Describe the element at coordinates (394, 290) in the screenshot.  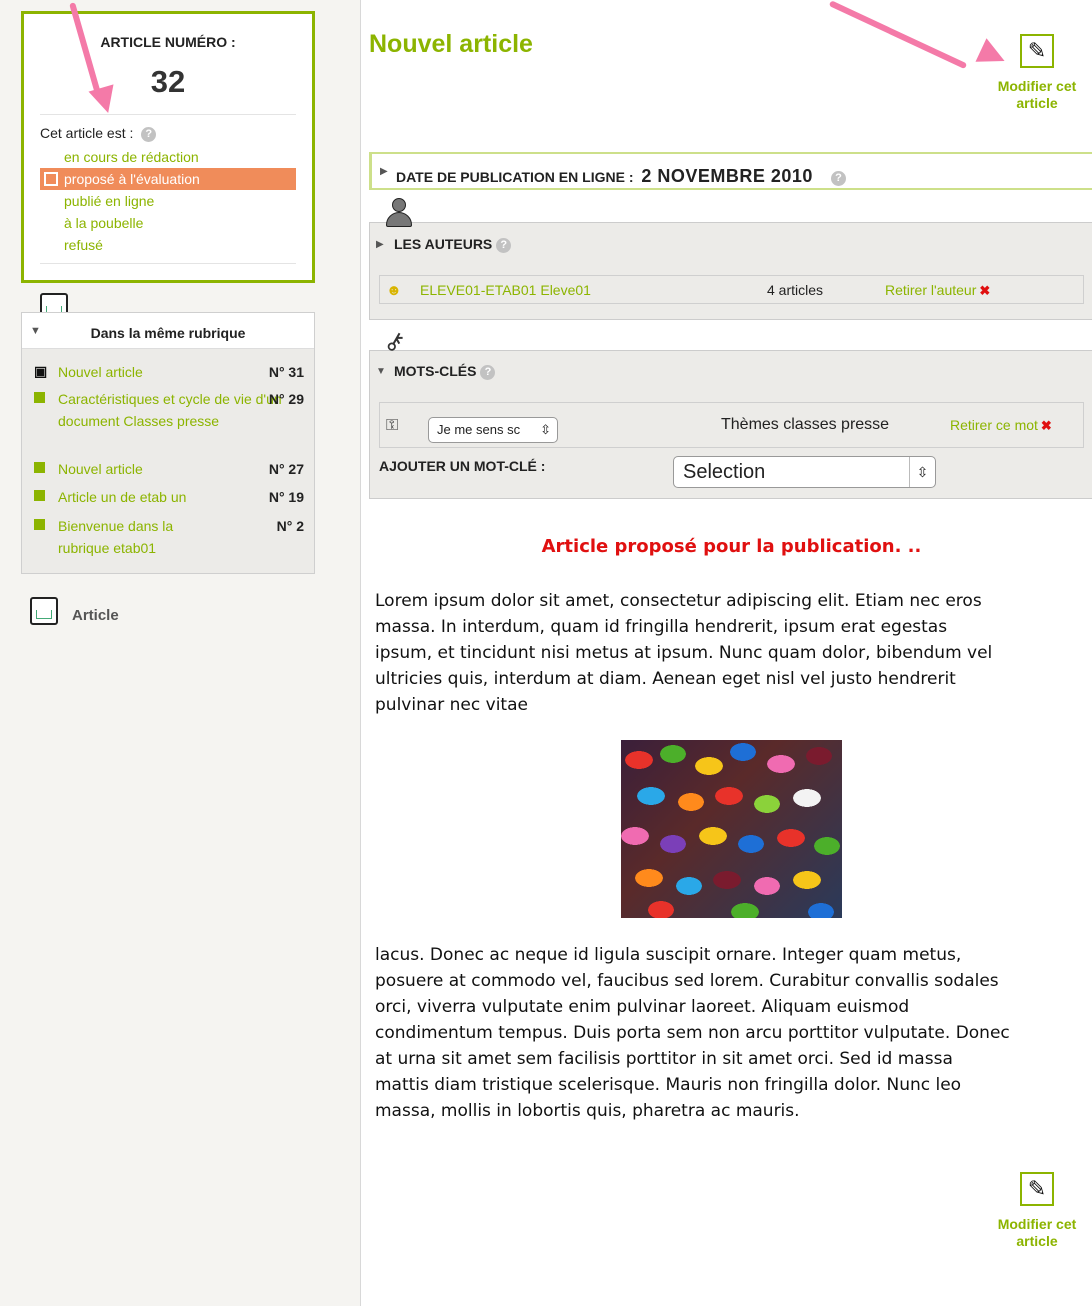
I see `author-icon: ☻` at that location.